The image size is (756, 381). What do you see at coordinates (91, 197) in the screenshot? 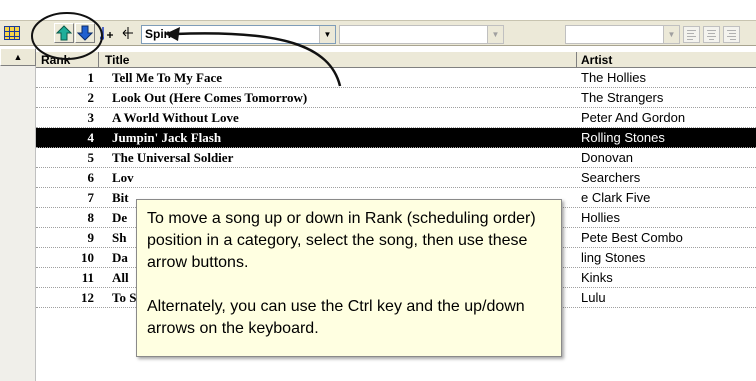
I see `rank-cell: 7` at bounding box center [91, 197].